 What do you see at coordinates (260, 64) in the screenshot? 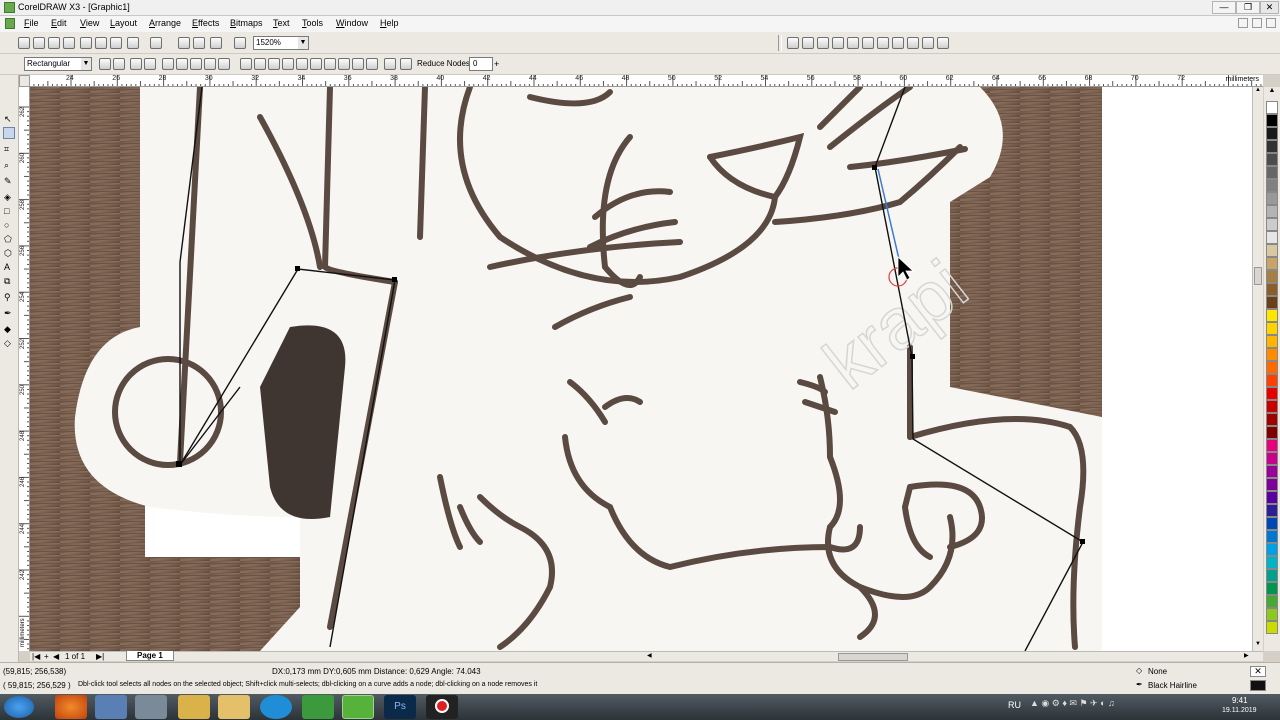
I see `extend-curve-icon` at bounding box center [260, 64].